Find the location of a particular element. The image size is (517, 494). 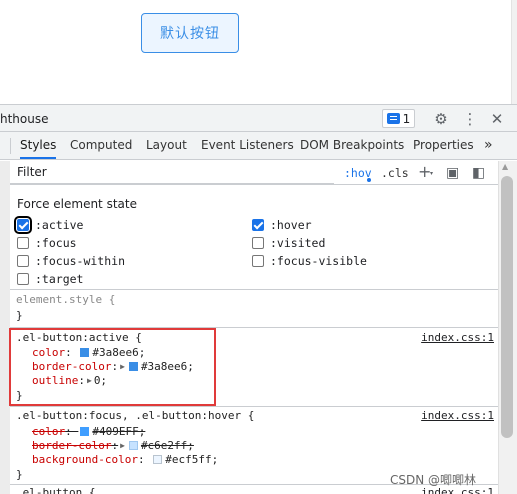

state-label: :active is located at coordinates (59, 225).